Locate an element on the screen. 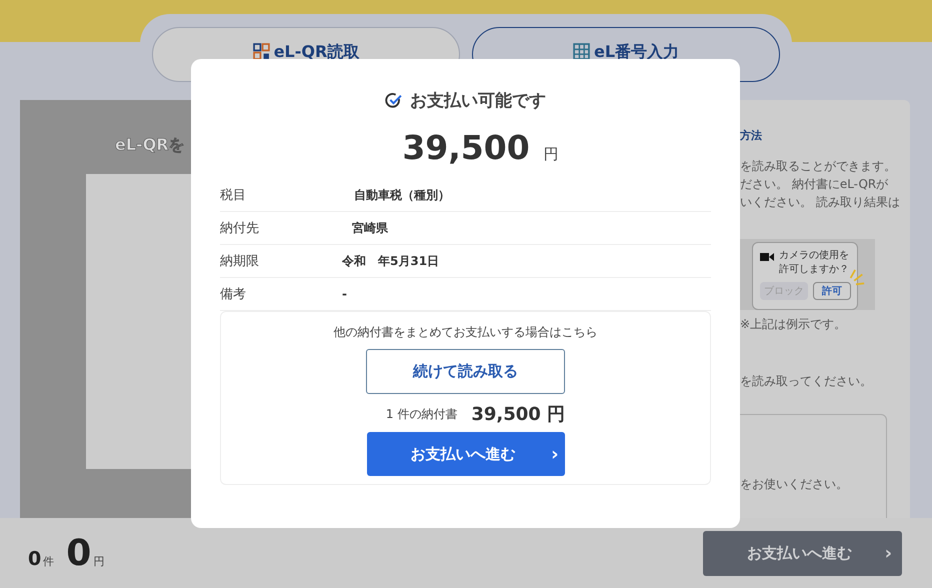 This screenshot has width=932, height=588. summary-label: 1 件の納付書 is located at coordinates (422, 414).